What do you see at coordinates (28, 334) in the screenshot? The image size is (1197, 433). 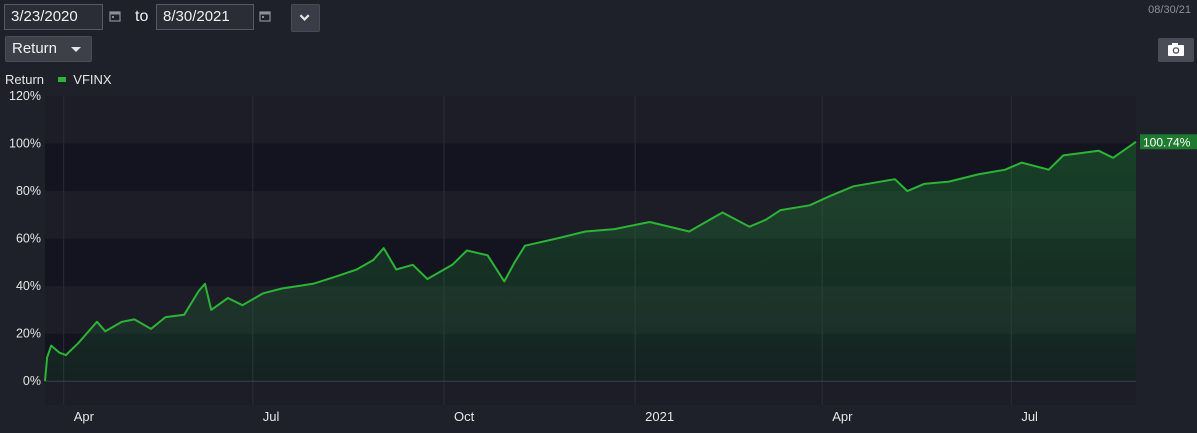 I see `y-tick-label: 20%` at bounding box center [28, 334].